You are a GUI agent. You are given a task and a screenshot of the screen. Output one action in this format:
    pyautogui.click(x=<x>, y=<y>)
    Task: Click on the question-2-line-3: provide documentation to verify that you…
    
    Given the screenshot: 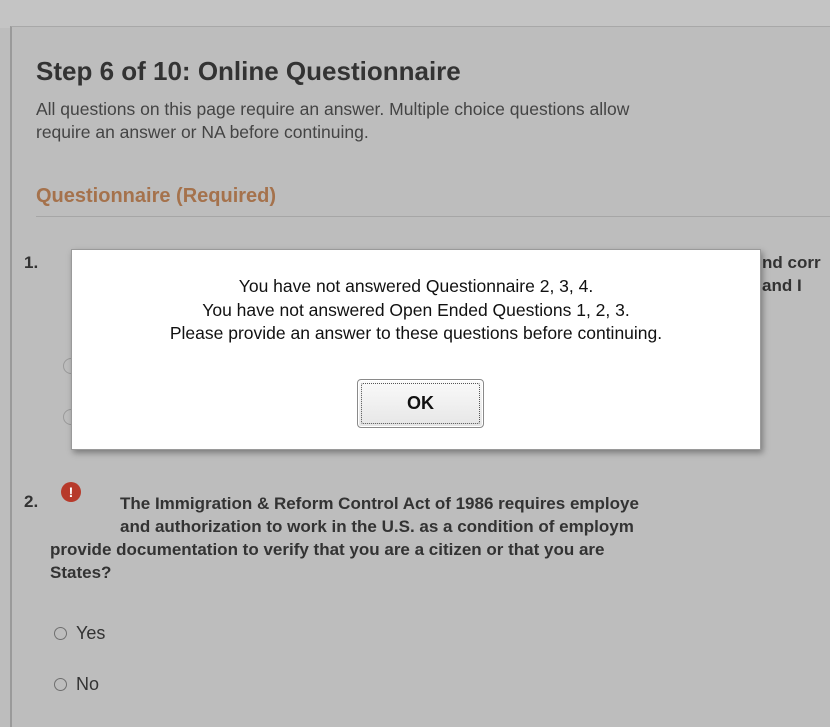 What is the action you would take?
    pyautogui.click(x=327, y=549)
    